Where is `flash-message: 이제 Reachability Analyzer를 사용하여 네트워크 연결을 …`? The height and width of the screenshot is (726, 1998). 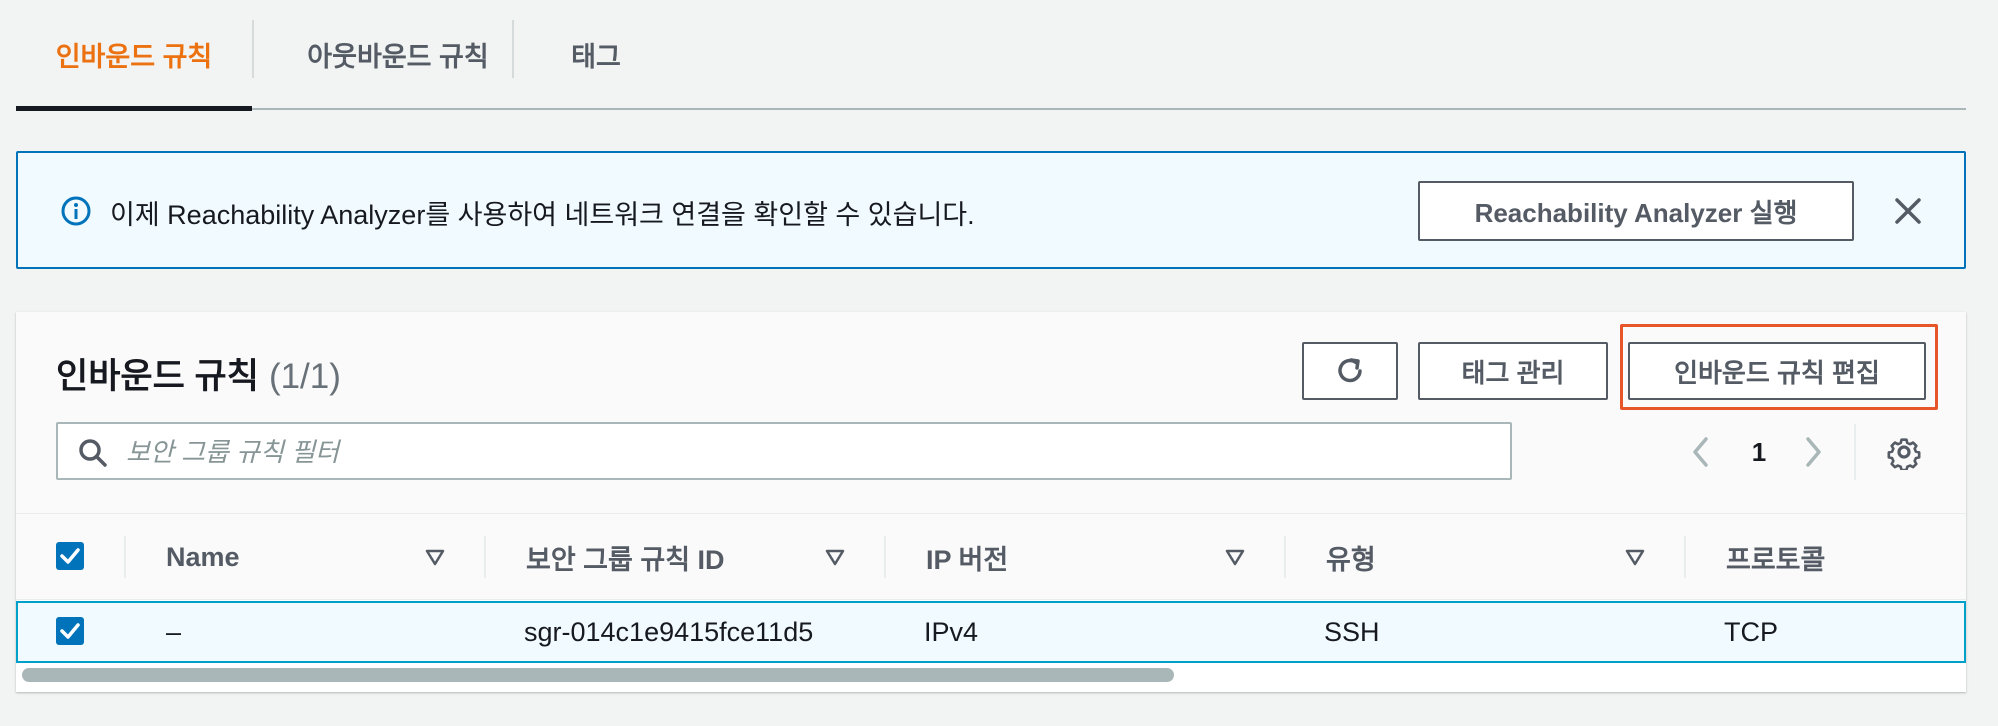 flash-message: 이제 Reachability Analyzer를 사용하여 네트워크 연결을 … is located at coordinates (542, 215).